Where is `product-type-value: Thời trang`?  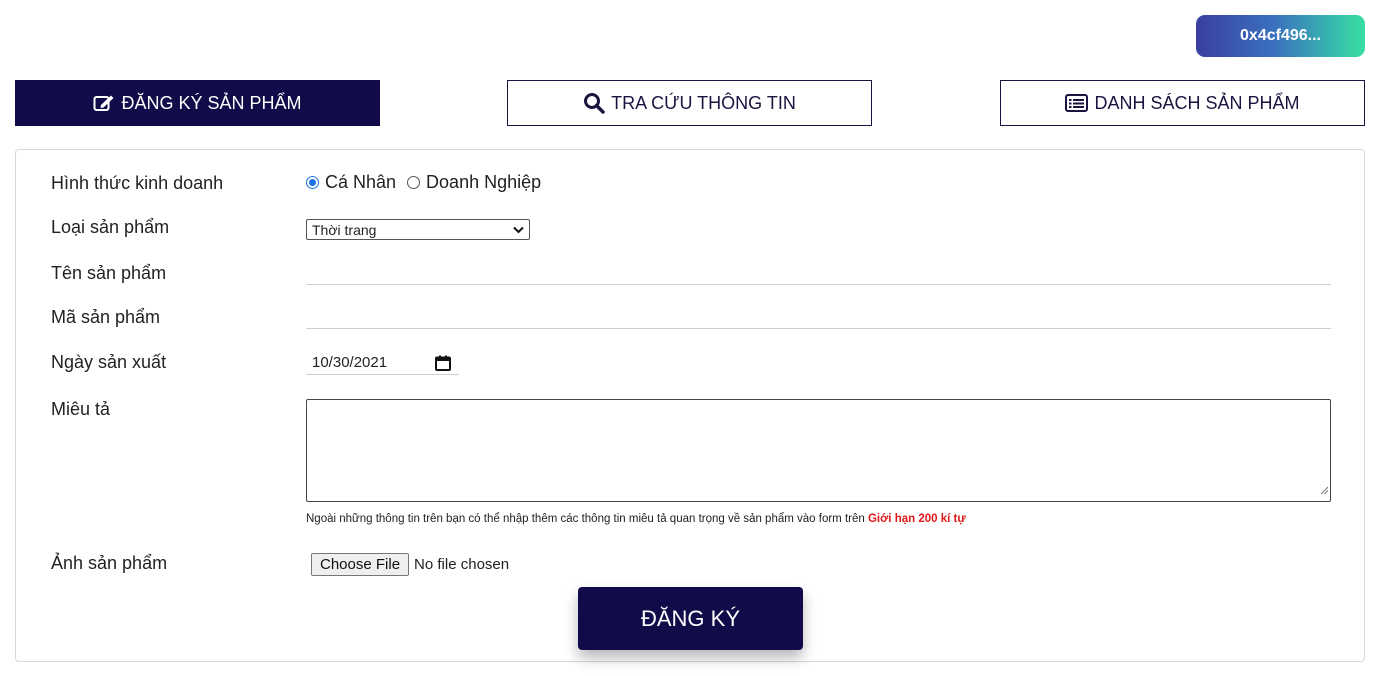
product-type-value: Thời trang is located at coordinates (344, 229).